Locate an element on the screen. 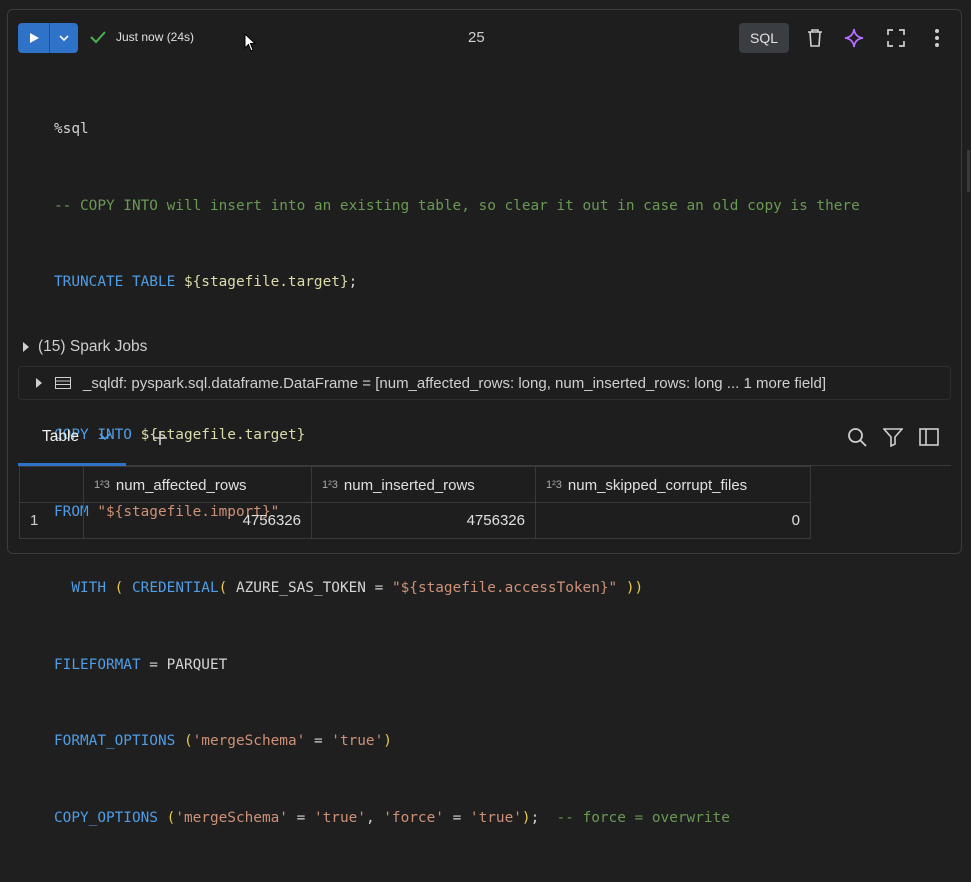 This screenshot has width=971, height=882. check-icon is located at coordinates (98, 37).